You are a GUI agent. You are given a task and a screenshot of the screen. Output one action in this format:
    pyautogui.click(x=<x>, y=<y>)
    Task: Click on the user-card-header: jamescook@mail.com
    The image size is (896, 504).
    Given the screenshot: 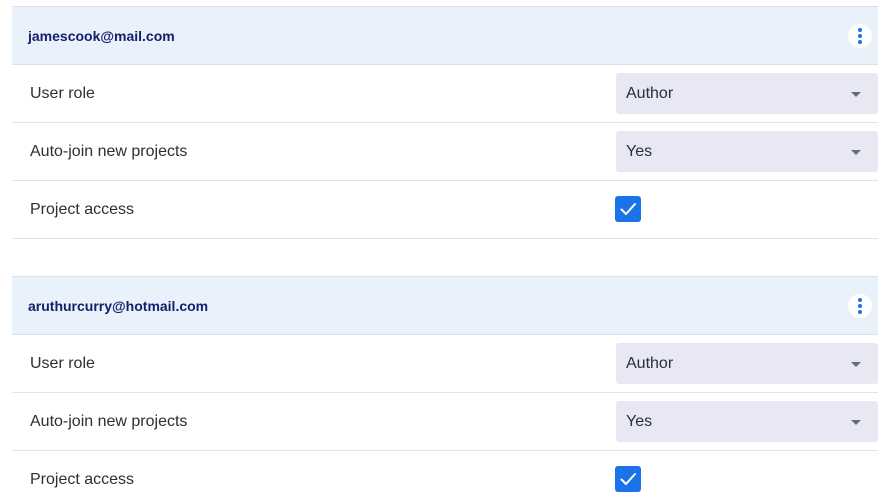 What is the action you would take?
    pyautogui.click(x=445, y=35)
    